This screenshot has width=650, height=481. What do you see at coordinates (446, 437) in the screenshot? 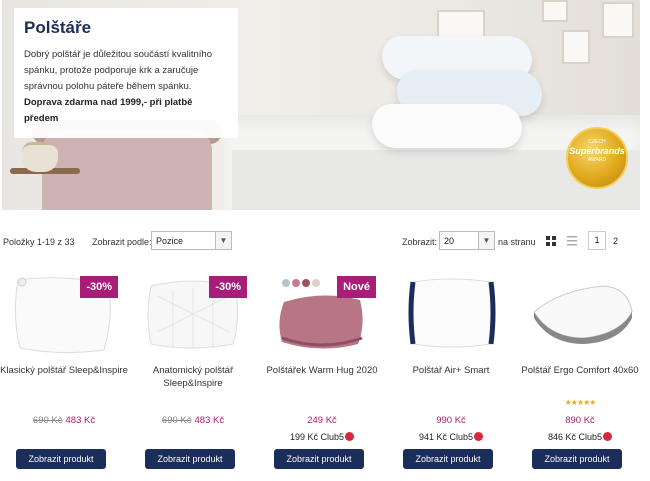
I see `club-price-text: 941 Kč Club5` at bounding box center [446, 437].